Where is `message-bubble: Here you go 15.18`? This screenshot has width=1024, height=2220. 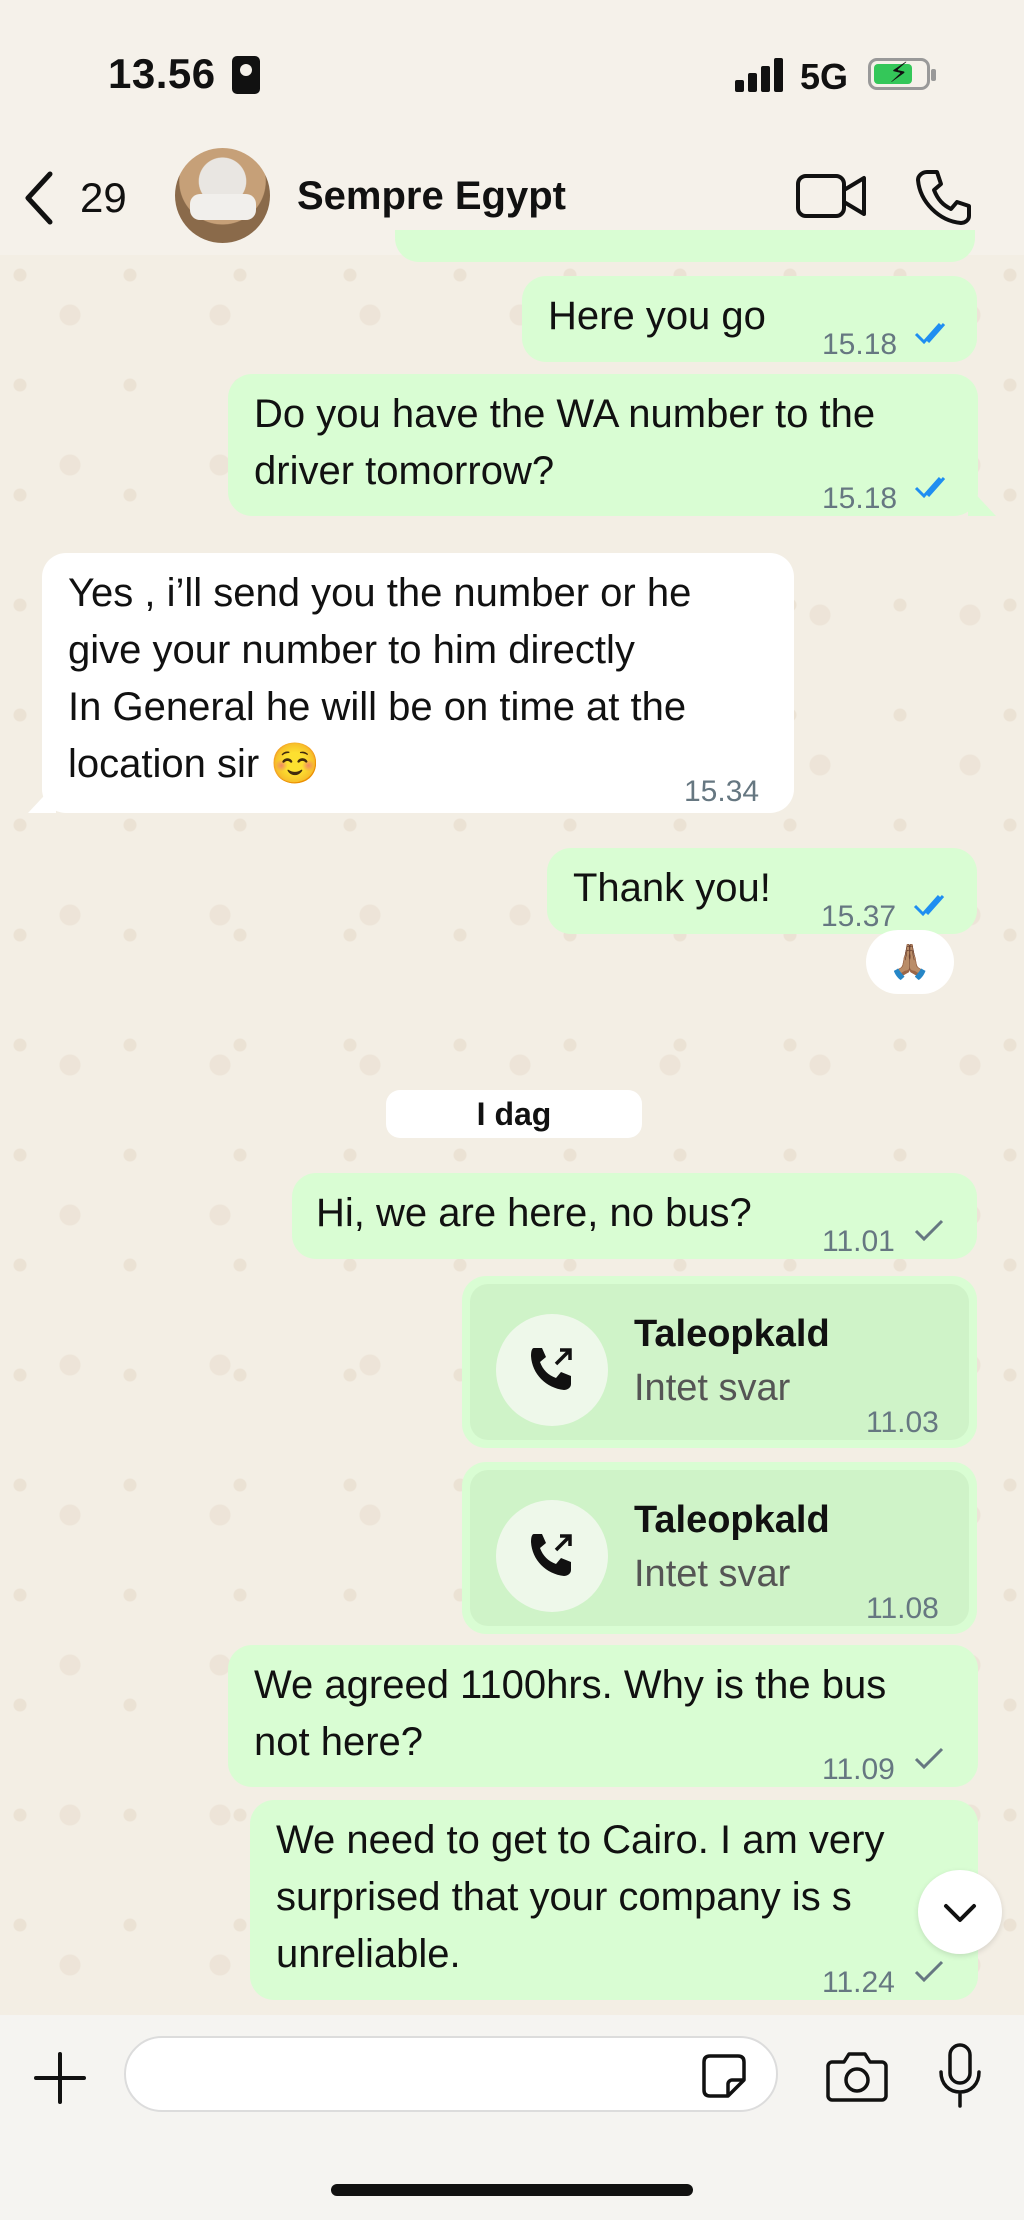
message-bubble: Here you go 15.18 is located at coordinates (749, 319).